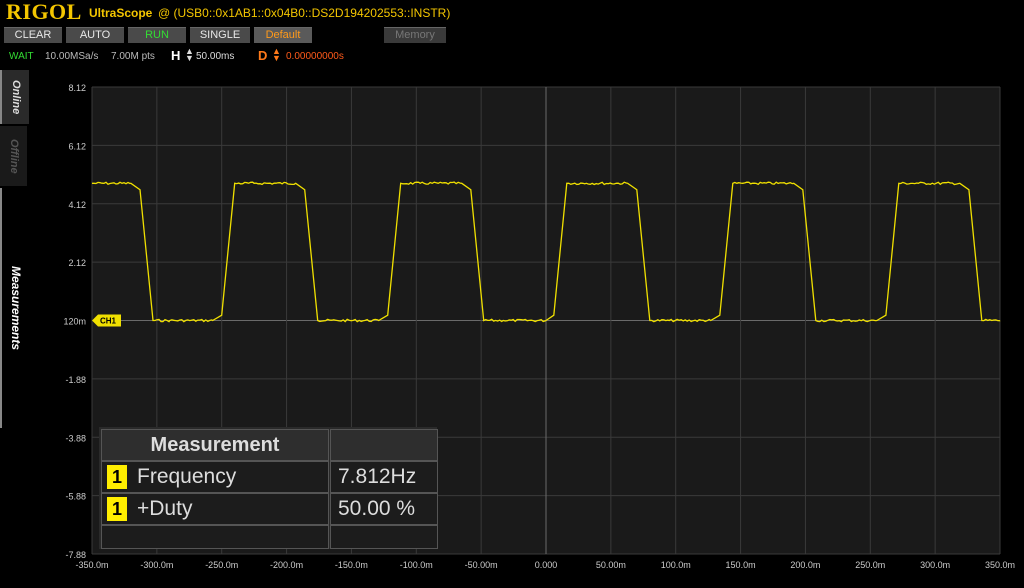  What do you see at coordinates (351, 565) in the screenshot?
I see `x-tick-label: -150.0m` at bounding box center [351, 565].